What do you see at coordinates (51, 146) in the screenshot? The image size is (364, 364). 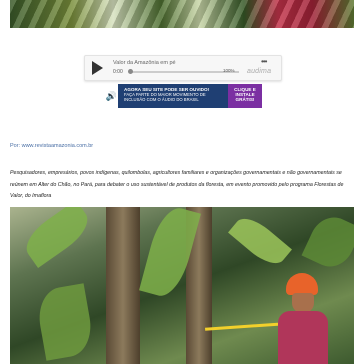 I see `source-link: Por: www.revistaamazonia.com.br` at bounding box center [51, 146].